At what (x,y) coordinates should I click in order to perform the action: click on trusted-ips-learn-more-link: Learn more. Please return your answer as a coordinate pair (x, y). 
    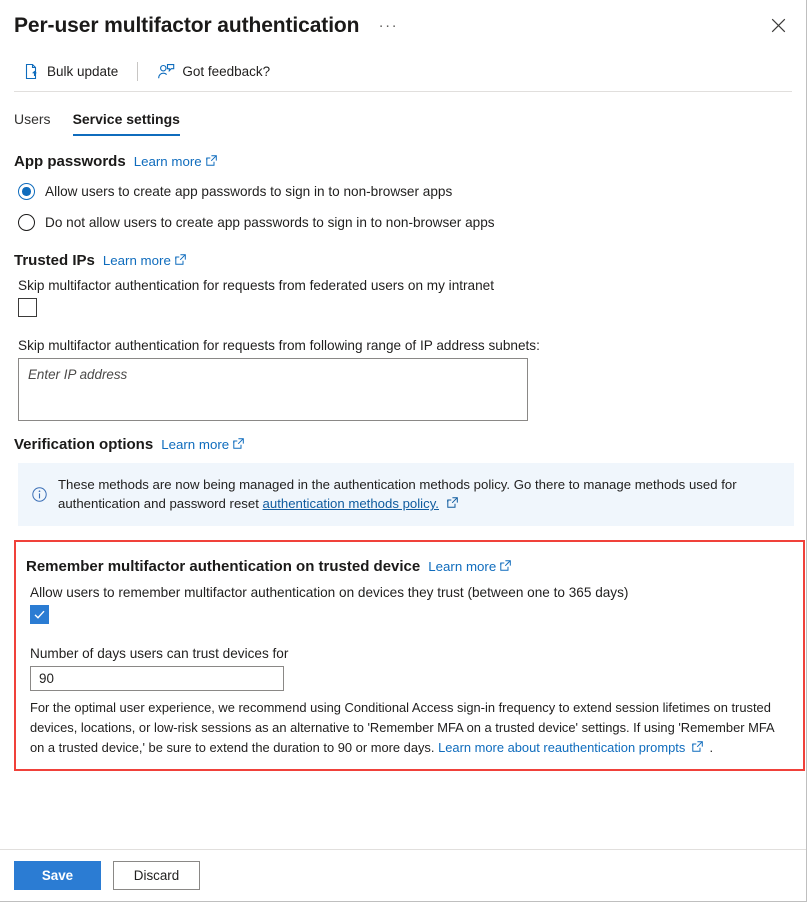
    Looking at the image, I should click on (144, 260).